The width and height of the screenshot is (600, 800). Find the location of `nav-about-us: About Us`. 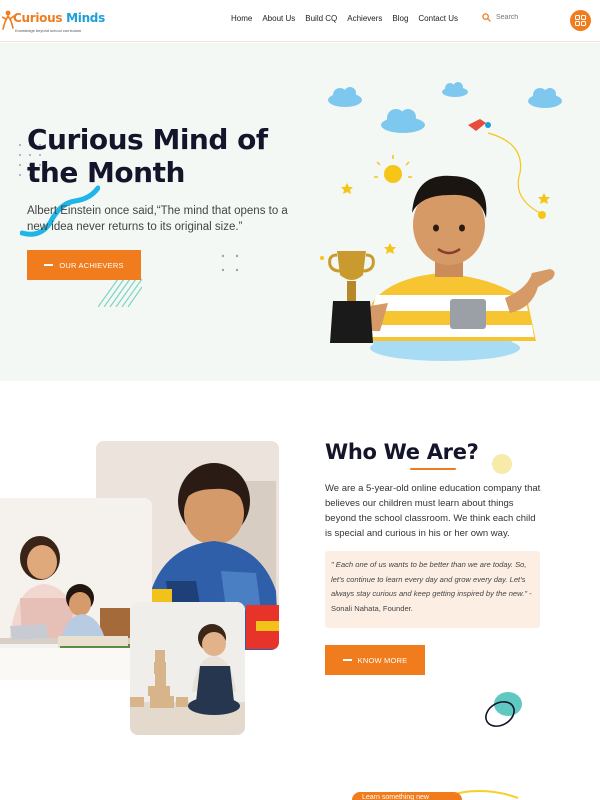

nav-about-us: About Us is located at coordinates (278, 18).